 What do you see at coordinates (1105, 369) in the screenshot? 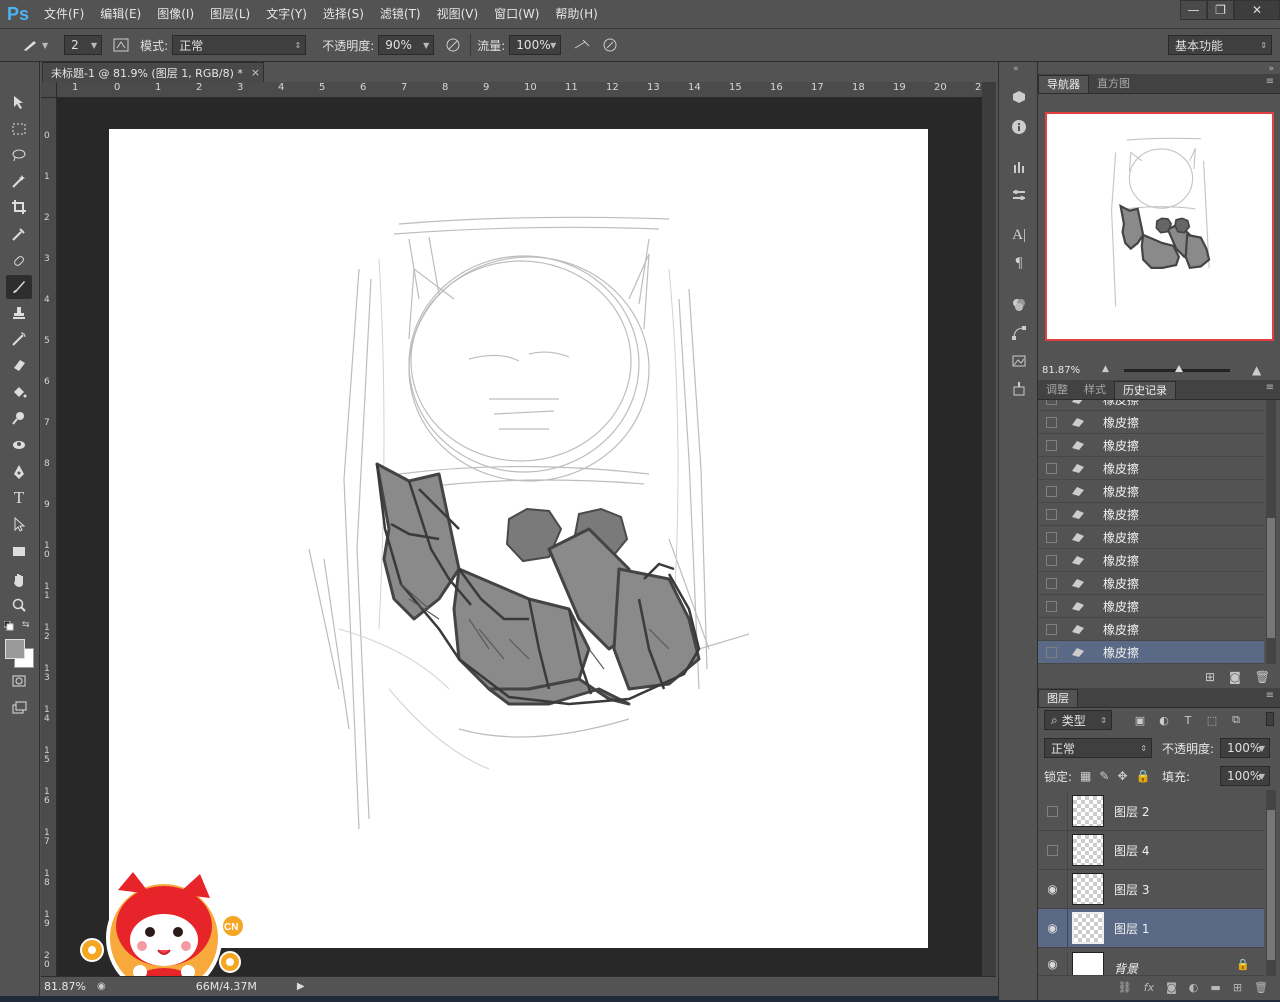
I see `zoom-out-icon: ▲` at bounding box center [1105, 369].